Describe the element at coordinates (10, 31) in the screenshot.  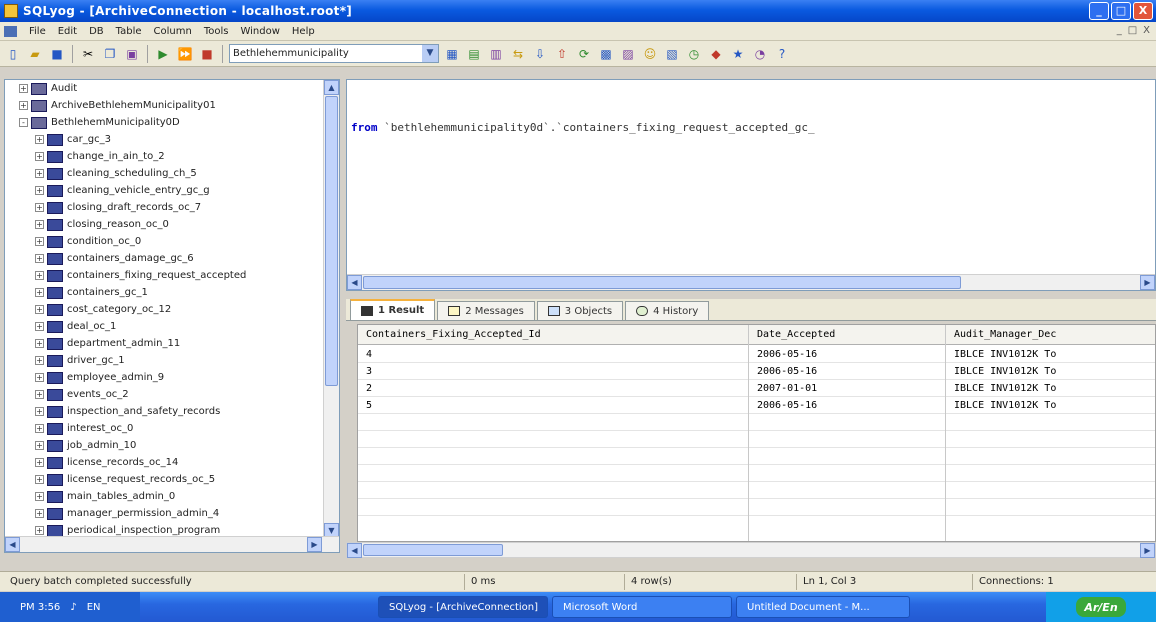
I see `document-icon` at that location.